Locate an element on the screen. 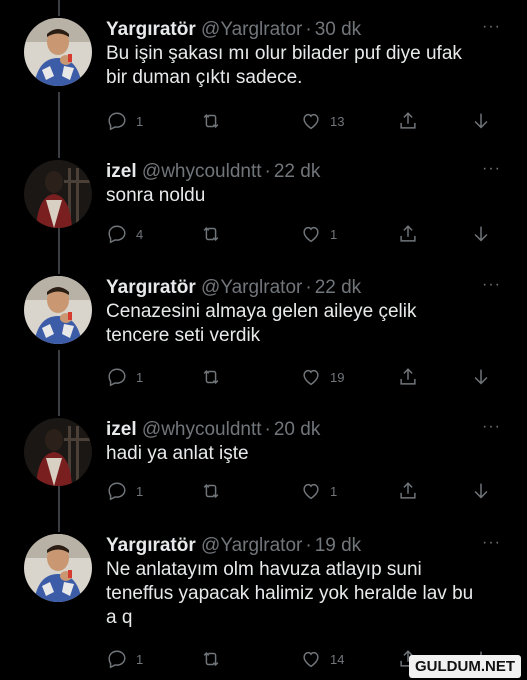  tweet-actions: 1 1 is located at coordinates (301, 491).